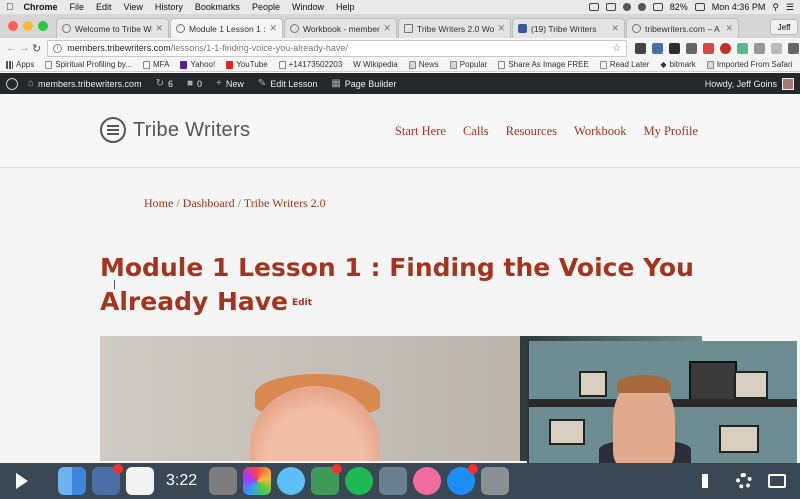  What do you see at coordinates (543, 64) in the screenshot?
I see `bookmark-item: Share As Image FREE` at bounding box center [543, 64].